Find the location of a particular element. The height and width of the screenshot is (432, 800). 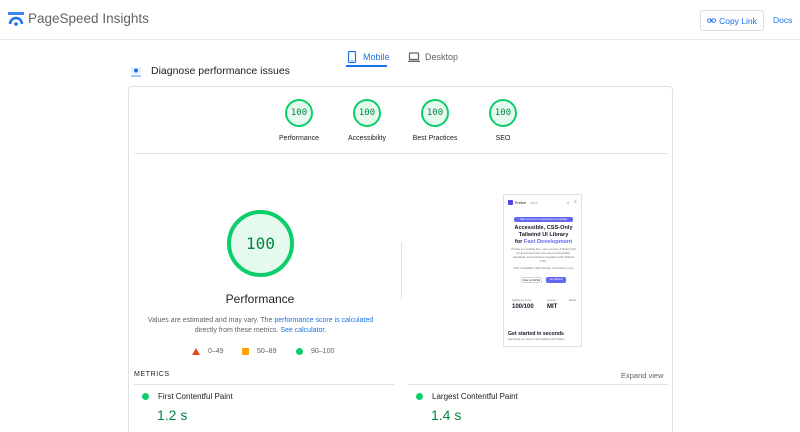

headline-accent: Fast Development is located at coordinates (548, 242).